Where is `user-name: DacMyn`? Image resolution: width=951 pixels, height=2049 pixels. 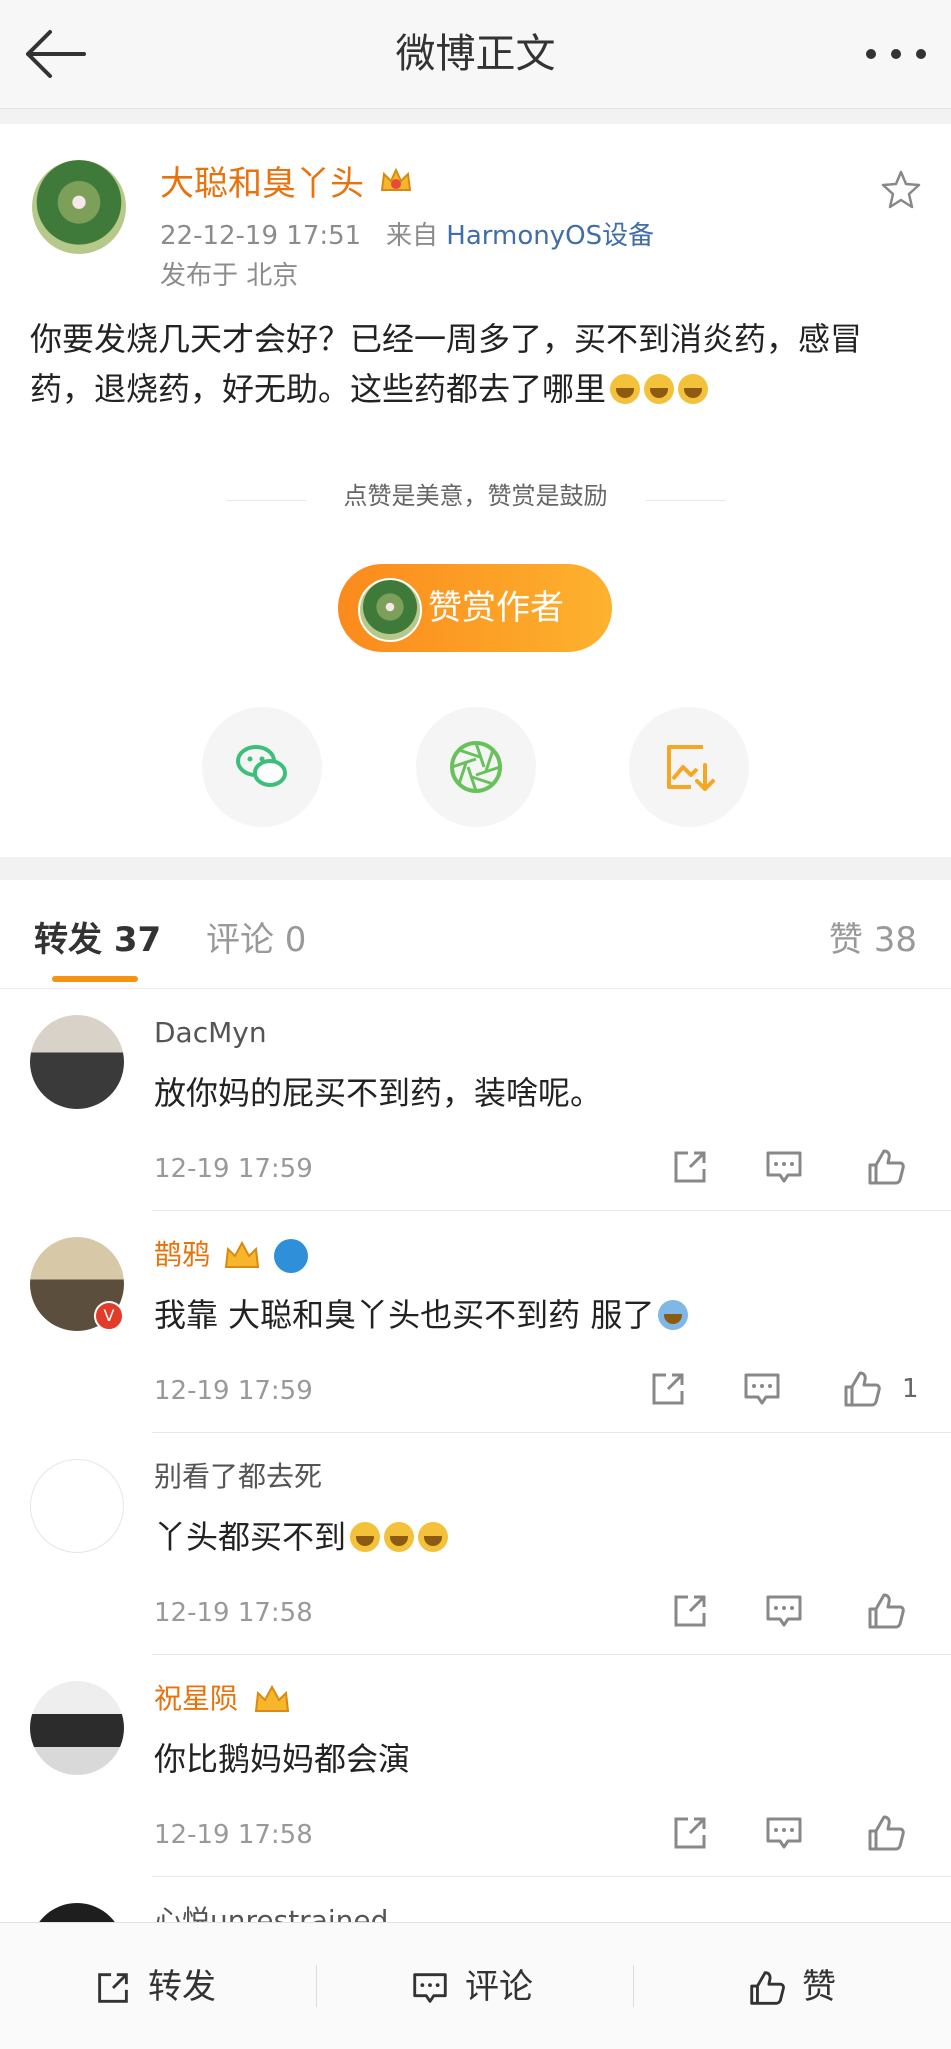
user-name: DacMyn is located at coordinates (210, 1033).